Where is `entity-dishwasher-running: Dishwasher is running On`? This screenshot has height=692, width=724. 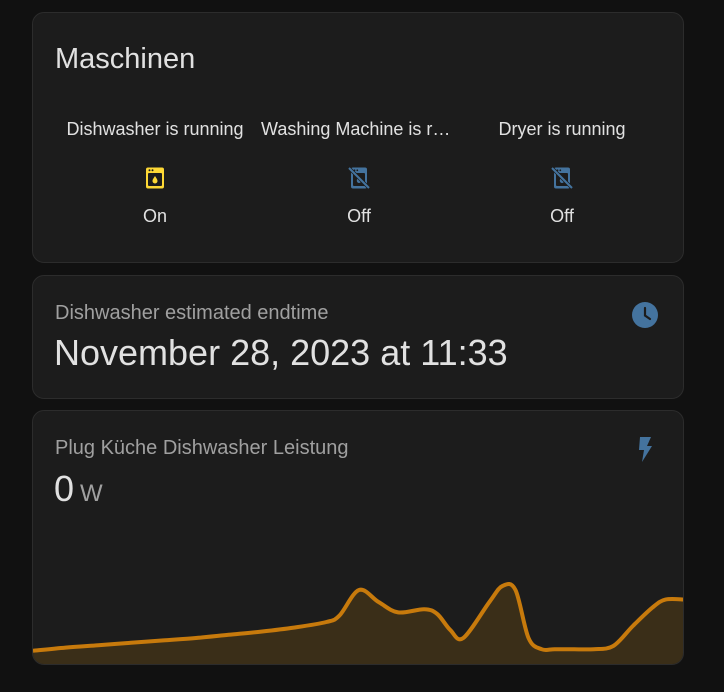 entity-dishwasher-running: Dishwasher is running On is located at coordinates (155, 172).